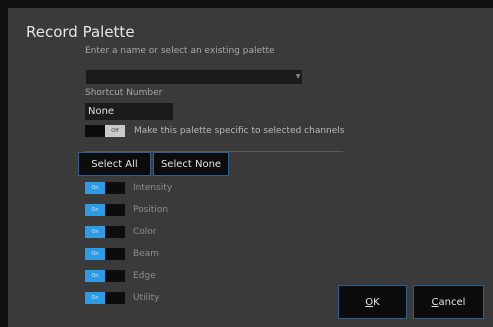 This screenshot has height=327, width=493. I want to click on dialog-title: Record Palette, so click(80, 32).